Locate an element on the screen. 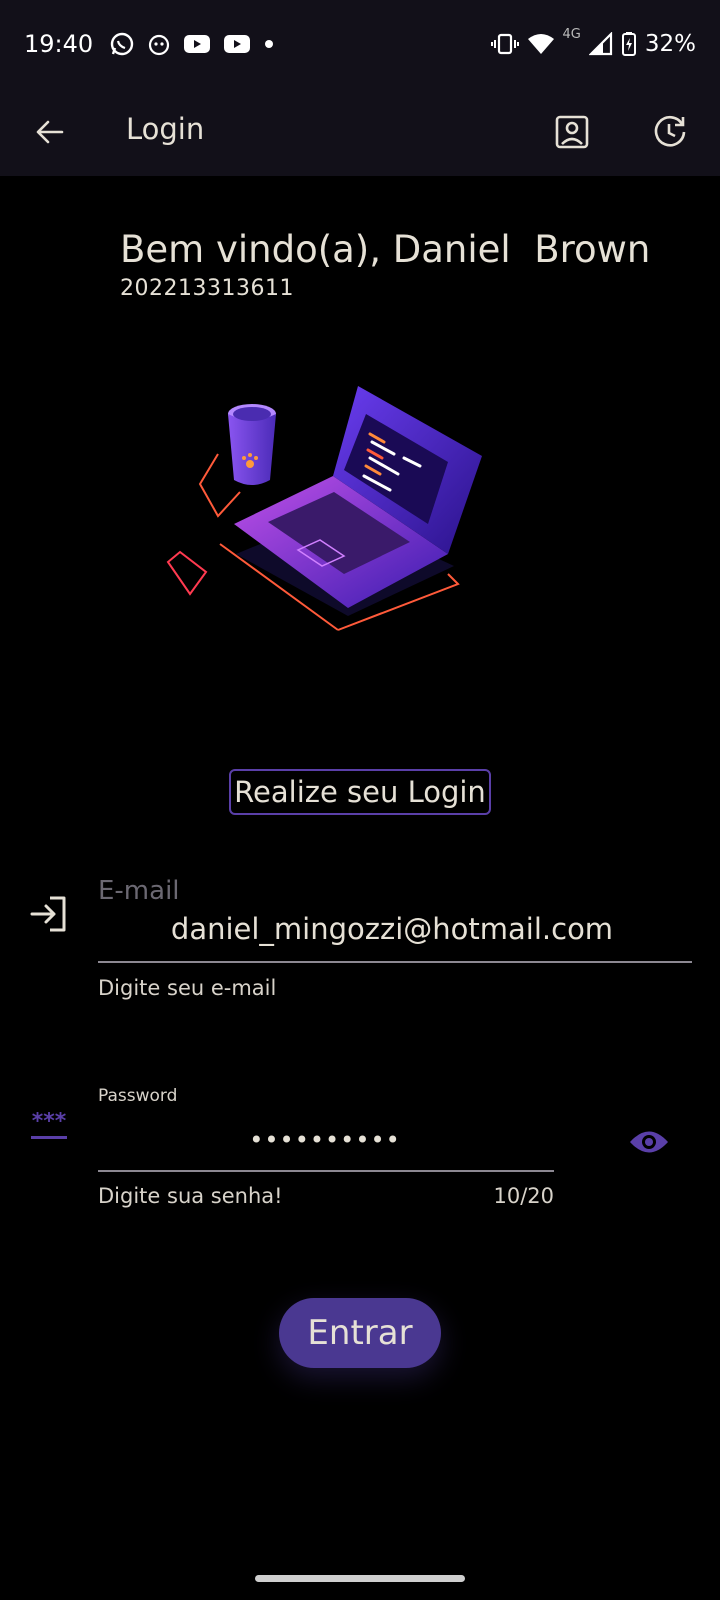  network-type: 4G is located at coordinates (571, 34).